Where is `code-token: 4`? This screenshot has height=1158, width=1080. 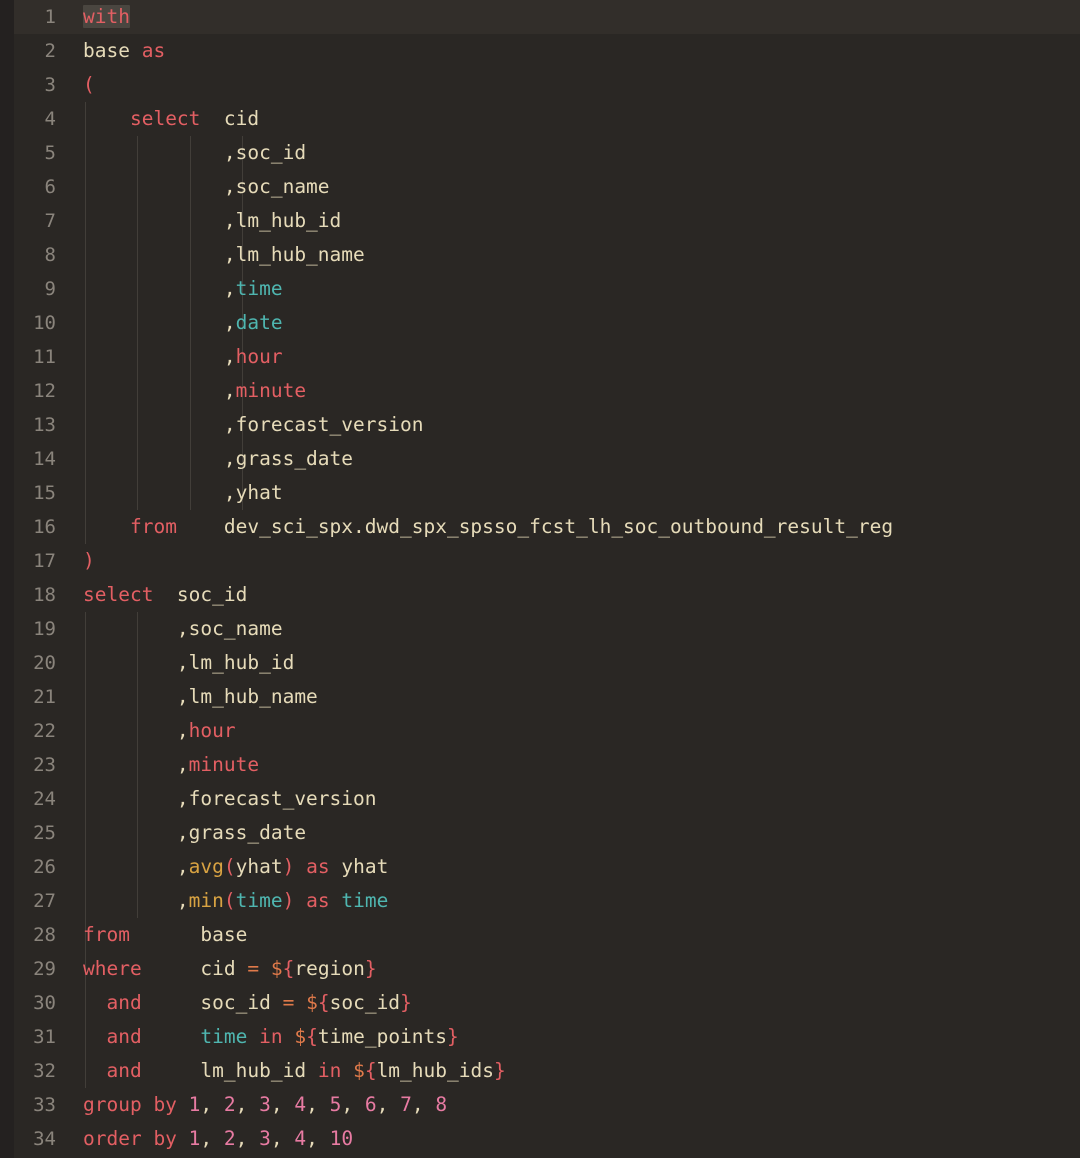
code-token: 4 is located at coordinates (300, 1138).